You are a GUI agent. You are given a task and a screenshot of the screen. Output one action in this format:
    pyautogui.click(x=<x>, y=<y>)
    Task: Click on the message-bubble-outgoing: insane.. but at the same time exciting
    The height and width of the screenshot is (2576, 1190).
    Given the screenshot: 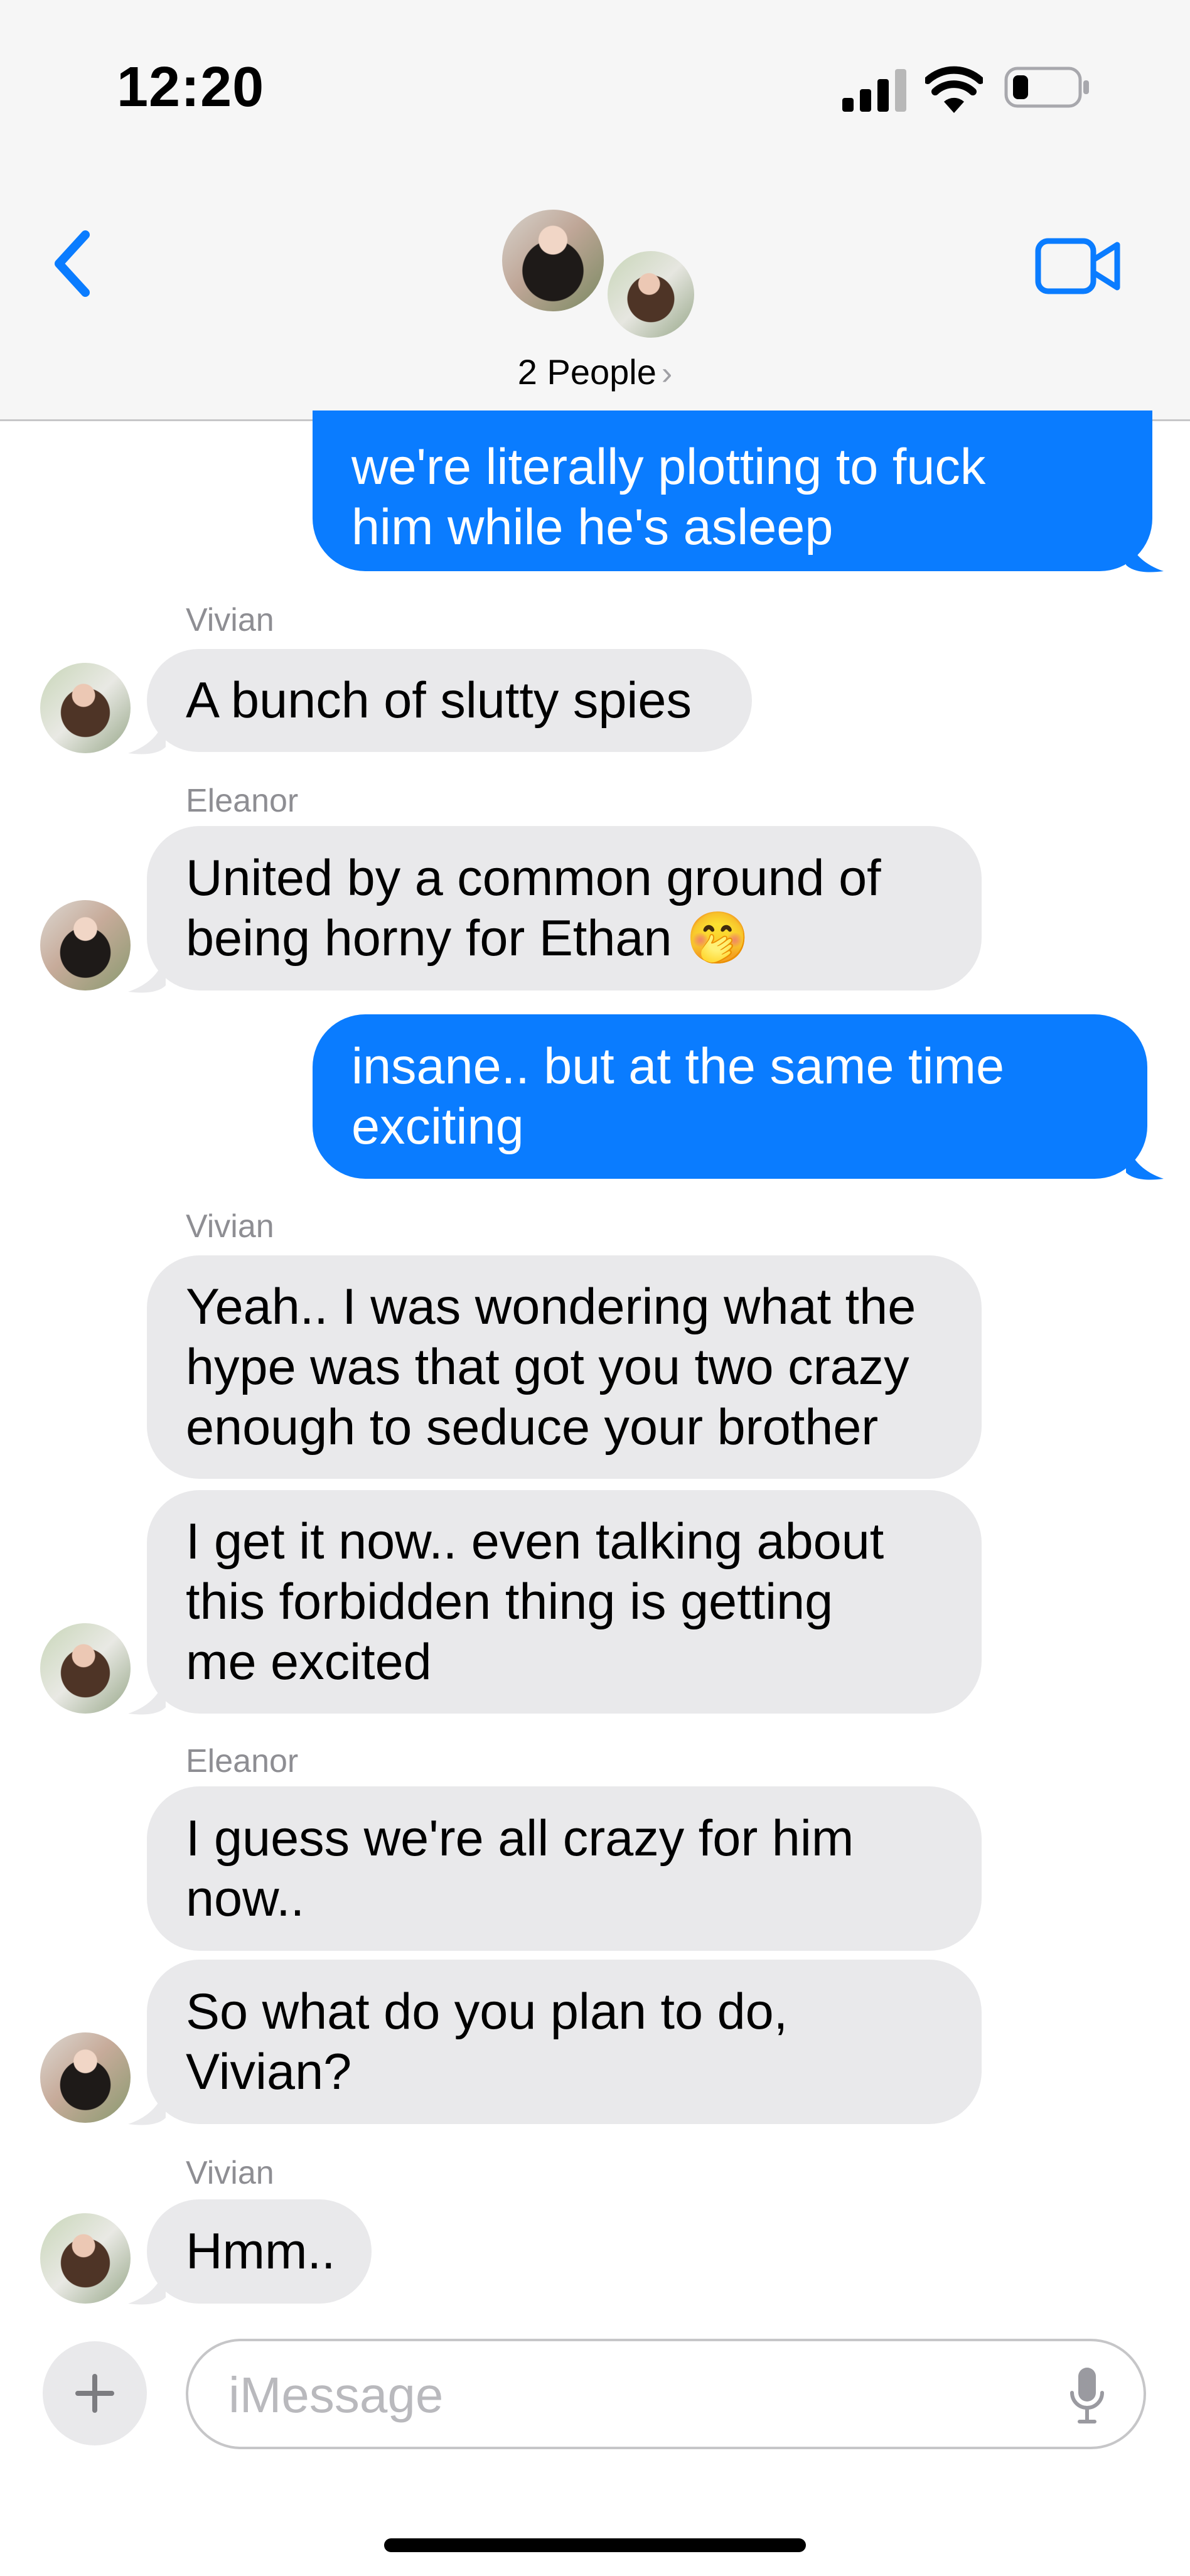 What is the action you would take?
    pyautogui.click(x=730, y=1096)
    